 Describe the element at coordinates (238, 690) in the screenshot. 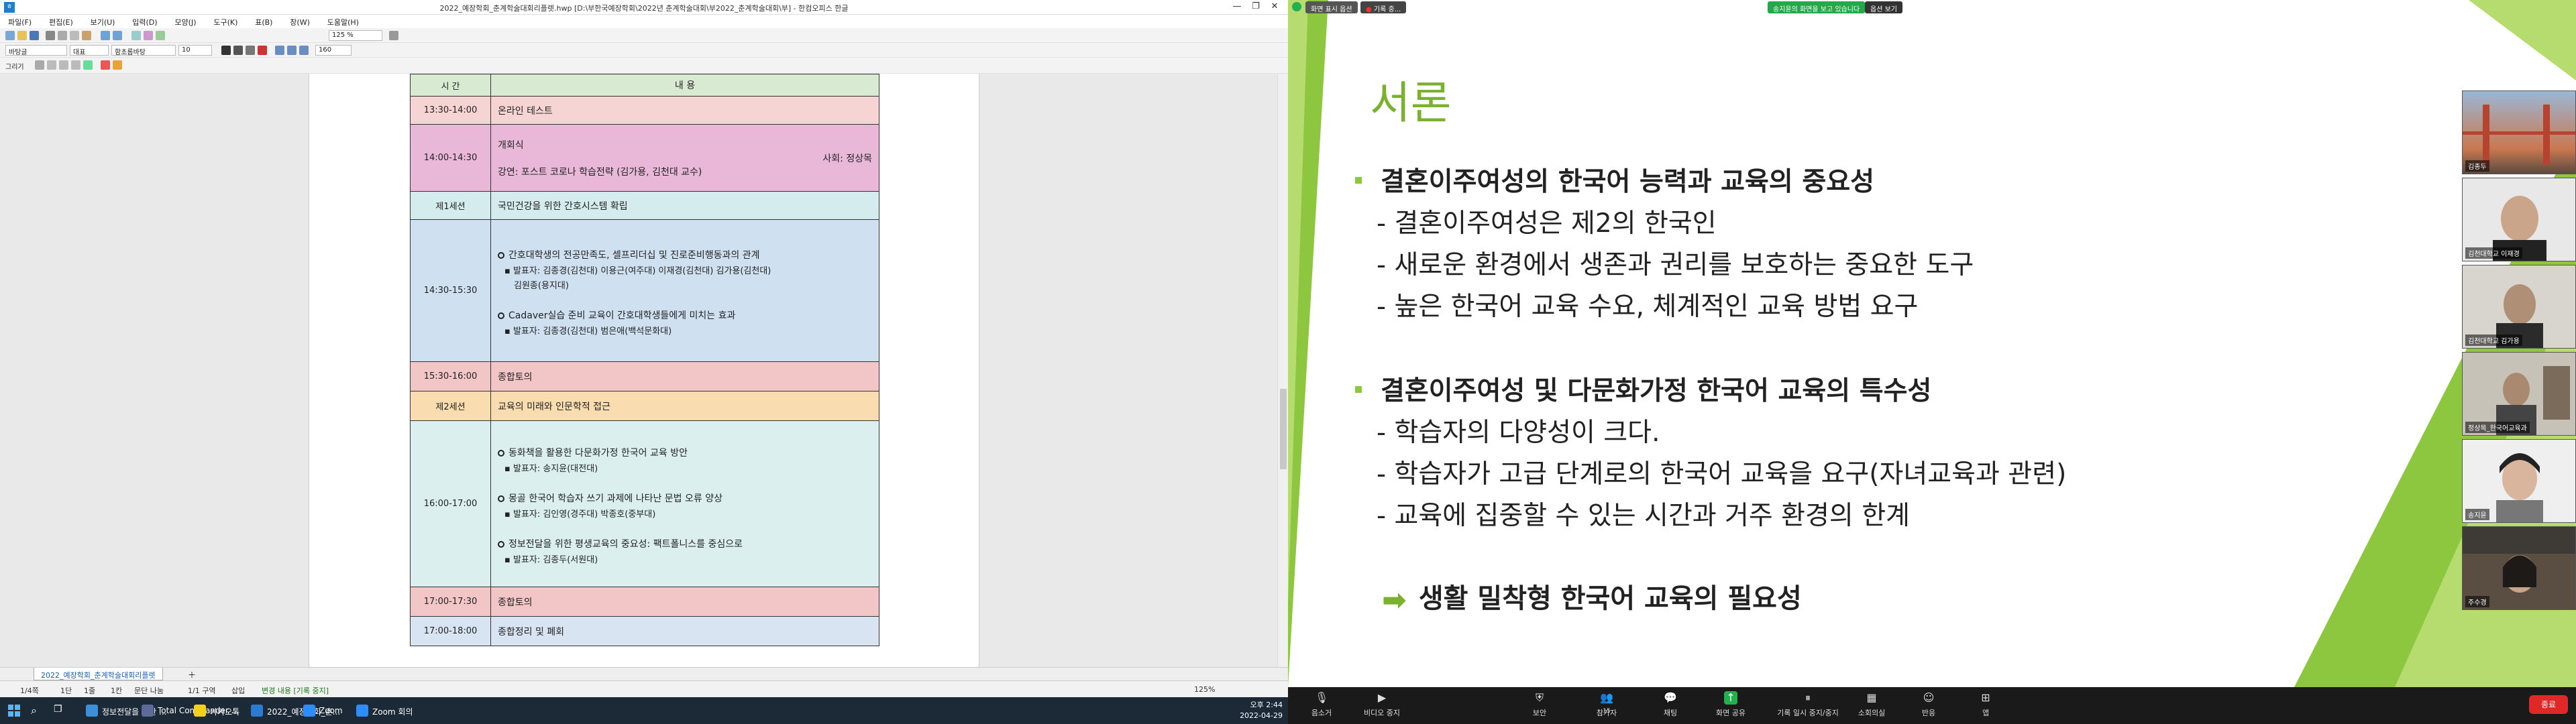

I see `status-insert: 삽입` at that location.